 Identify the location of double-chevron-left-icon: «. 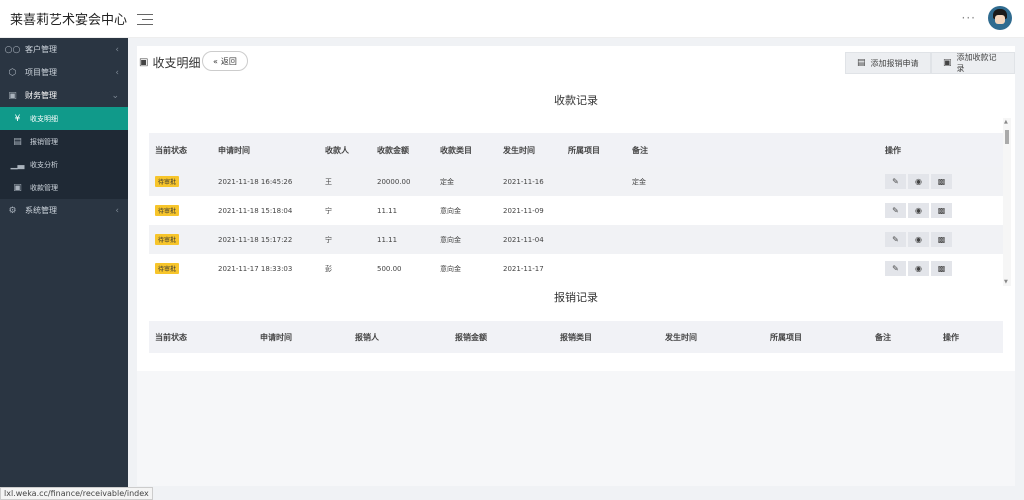
(215, 61).